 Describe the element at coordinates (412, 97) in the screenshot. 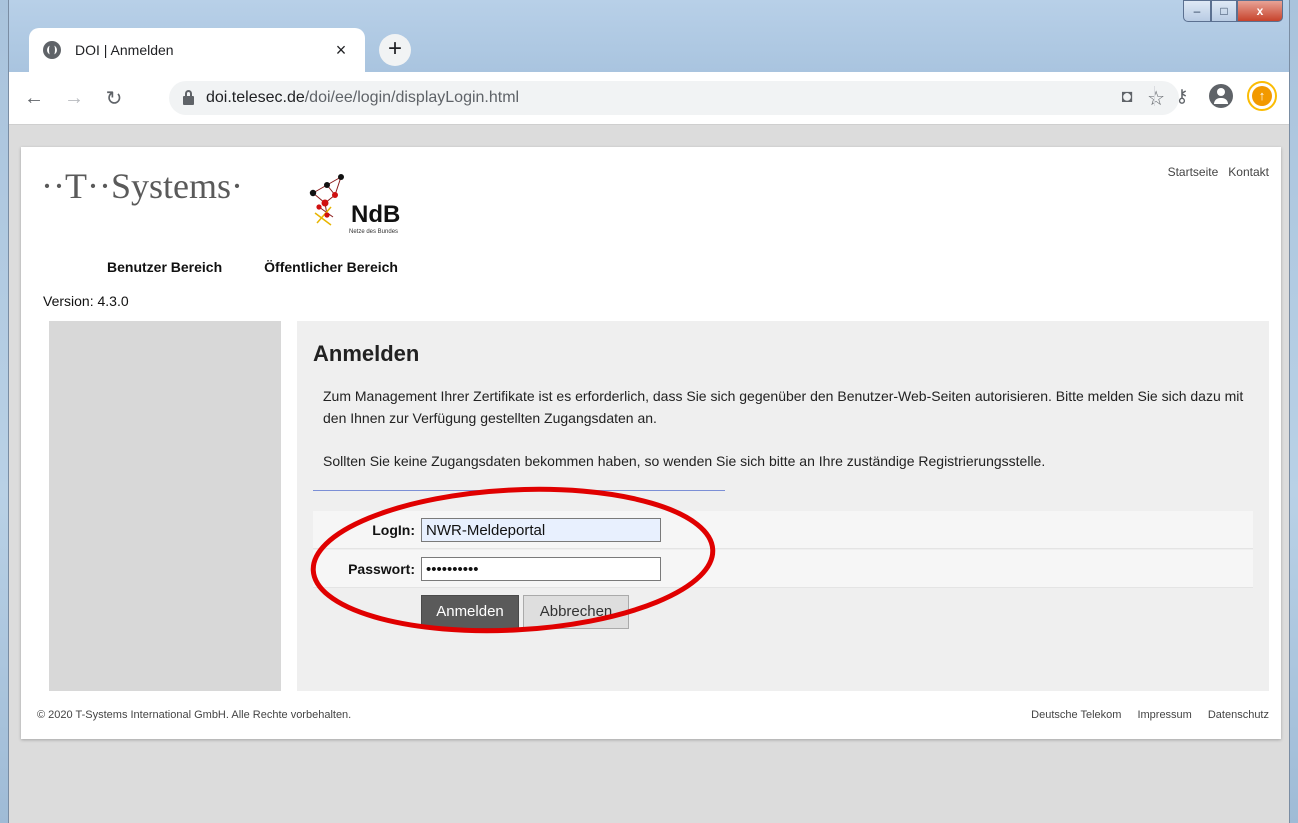

I see `url-path: /doi/ee/login/displayLogin.html` at that location.